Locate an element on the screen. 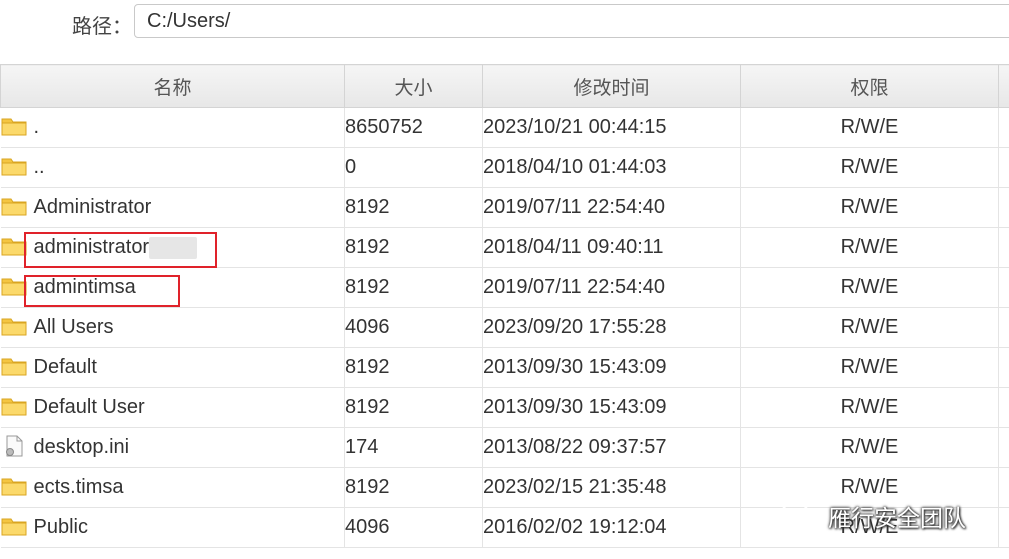 The image size is (1009, 559). path-label: 路径： is located at coordinates (102, 26).